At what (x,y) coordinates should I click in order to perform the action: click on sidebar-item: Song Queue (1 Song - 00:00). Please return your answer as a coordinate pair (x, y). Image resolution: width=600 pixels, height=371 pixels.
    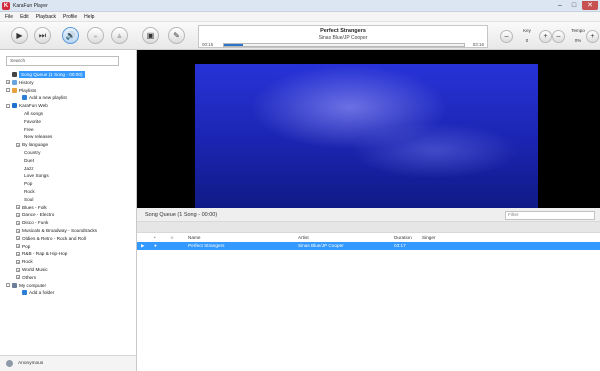
    Looking at the image, I should click on (52, 74).